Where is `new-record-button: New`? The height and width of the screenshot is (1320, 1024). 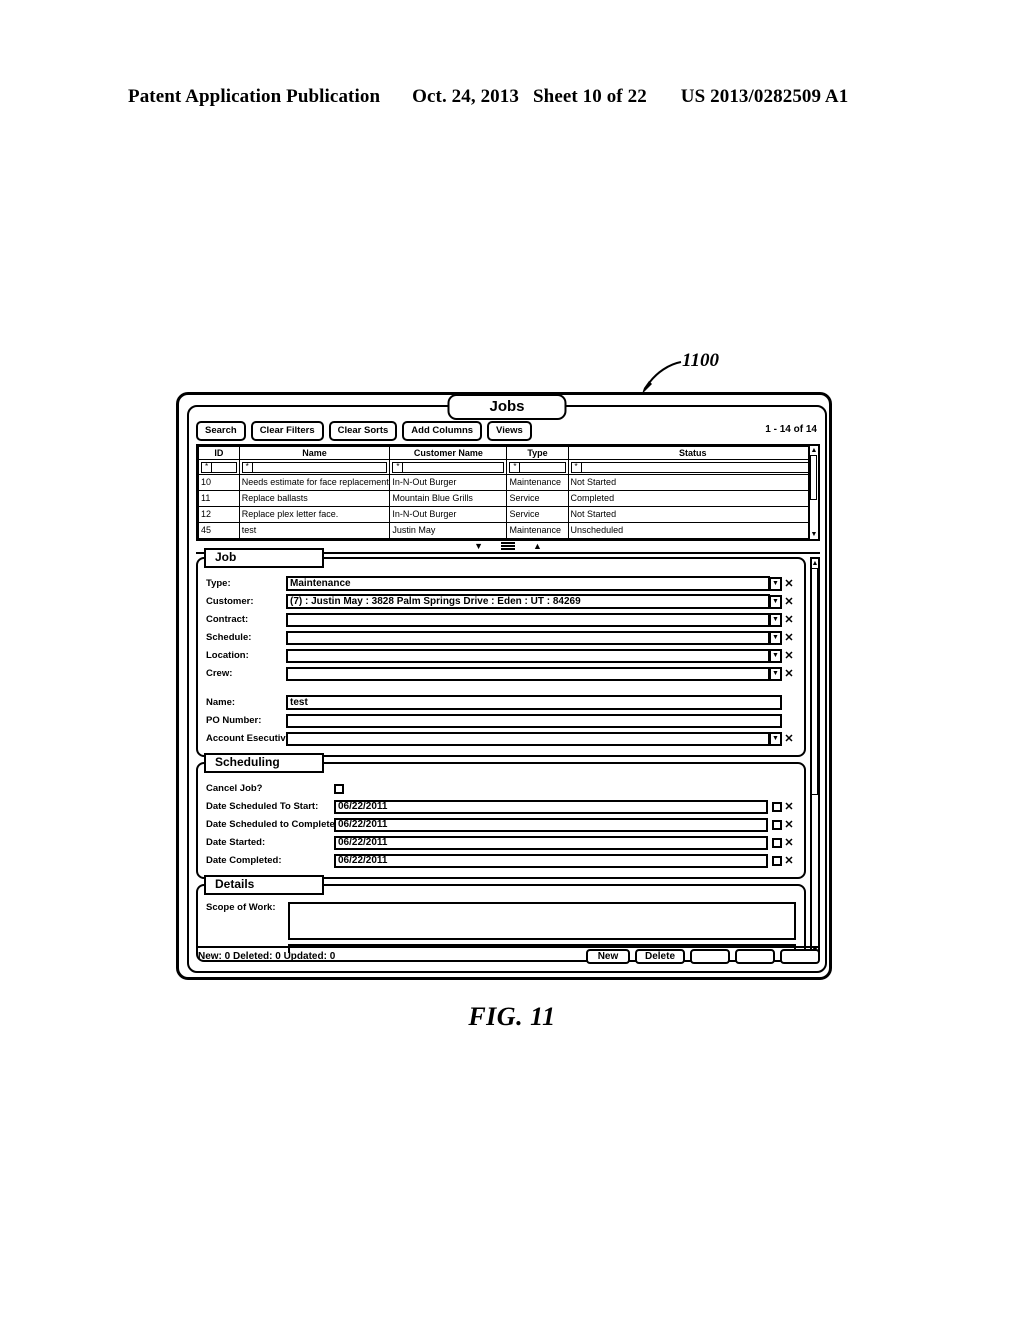 new-record-button: New is located at coordinates (607, 956).